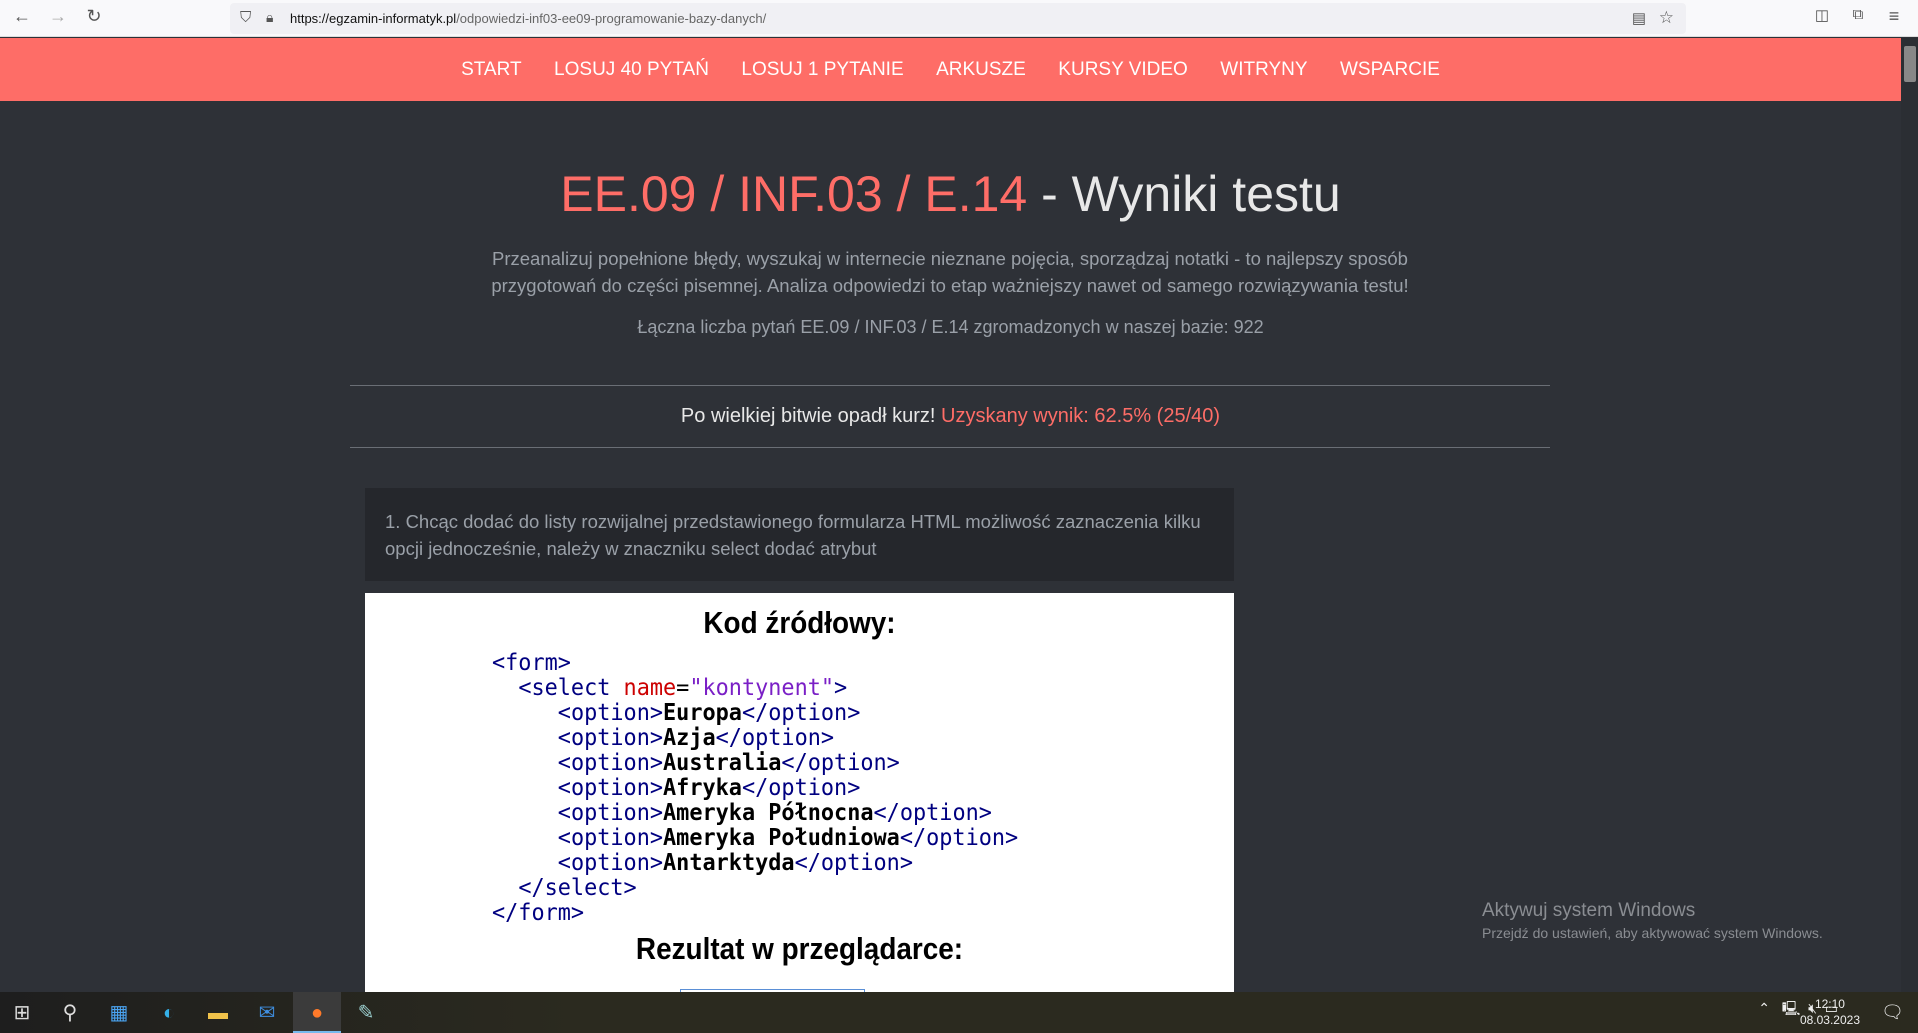 This screenshot has height=1033, width=1918. What do you see at coordinates (366, 1013) in the screenshot?
I see `paint-icon: ✎` at bounding box center [366, 1013].